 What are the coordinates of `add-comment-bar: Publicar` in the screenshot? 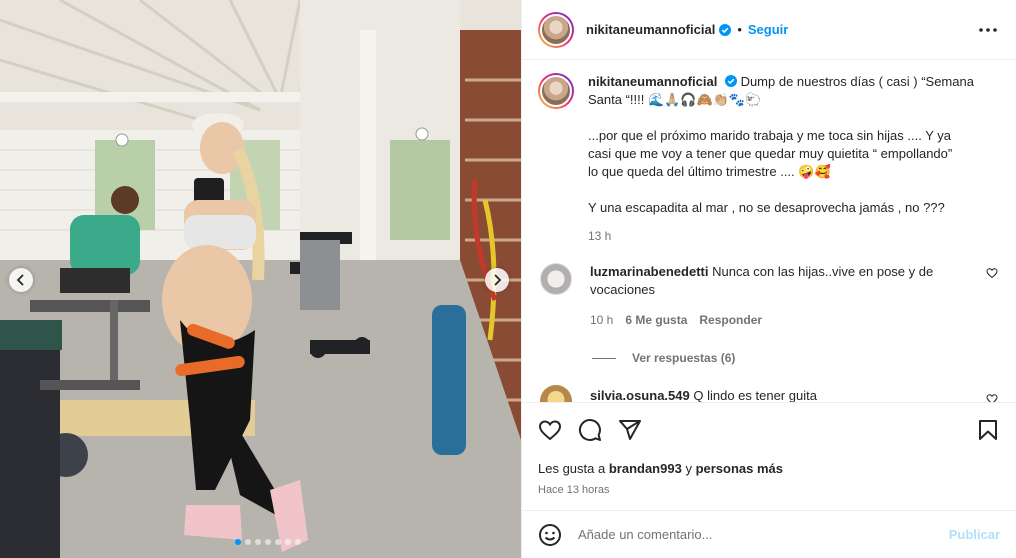 It's located at (769, 534).